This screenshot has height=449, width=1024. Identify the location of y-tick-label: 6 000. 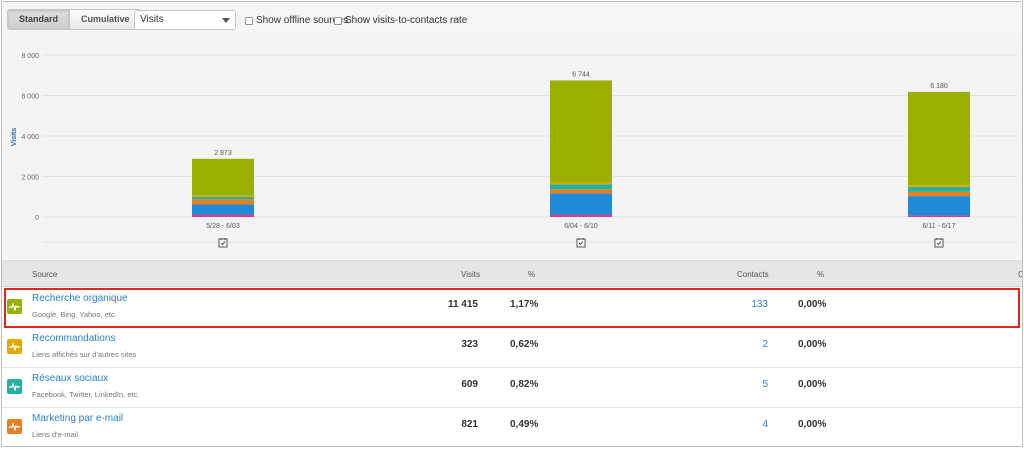
(30, 97).